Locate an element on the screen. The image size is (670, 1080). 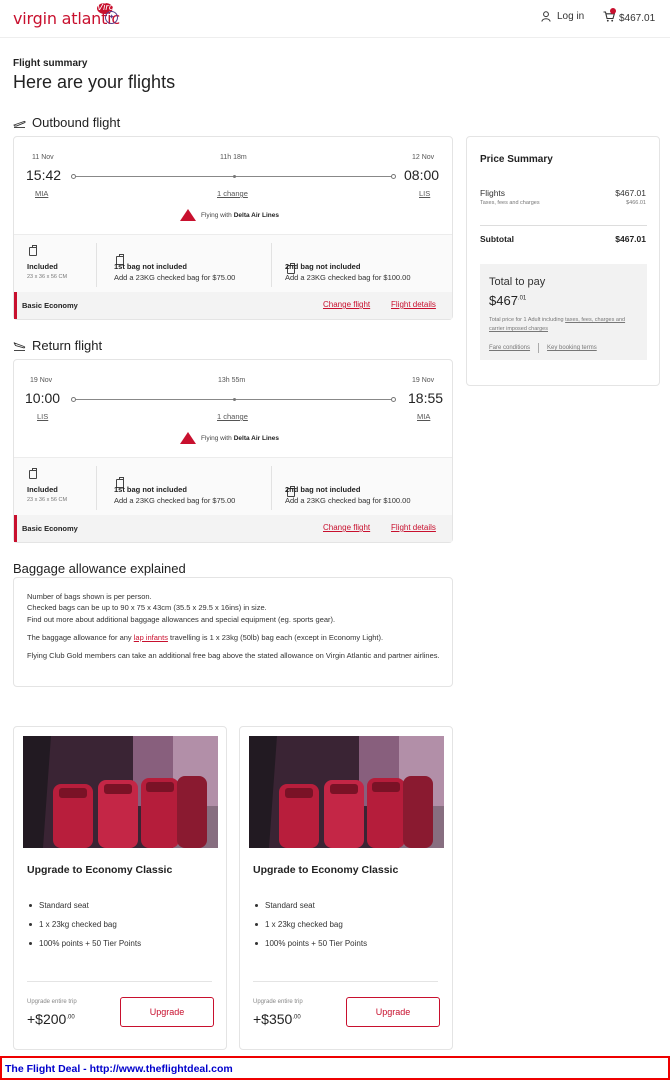
cabin-seats-image is located at coordinates (346, 792).